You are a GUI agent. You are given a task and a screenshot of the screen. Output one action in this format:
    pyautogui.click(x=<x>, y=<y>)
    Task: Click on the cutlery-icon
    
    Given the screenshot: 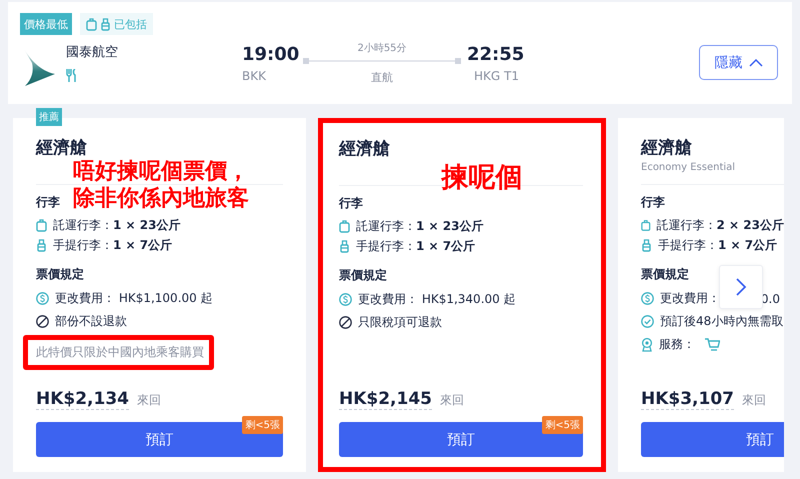 What is the action you would take?
    pyautogui.click(x=72, y=75)
    